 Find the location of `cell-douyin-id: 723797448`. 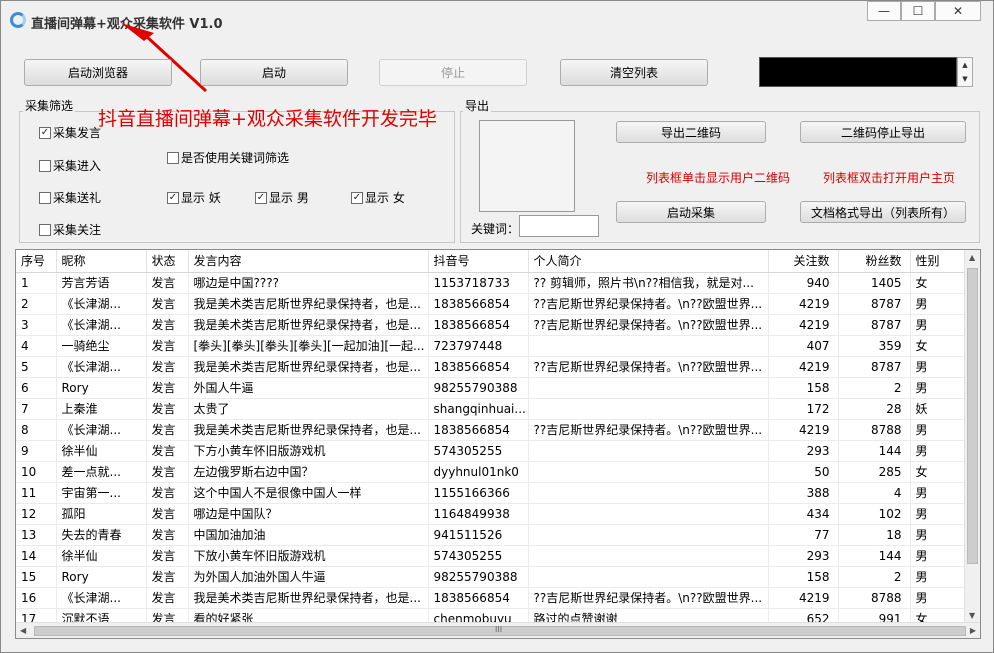

cell-douyin-id: 723797448 is located at coordinates (478, 346).